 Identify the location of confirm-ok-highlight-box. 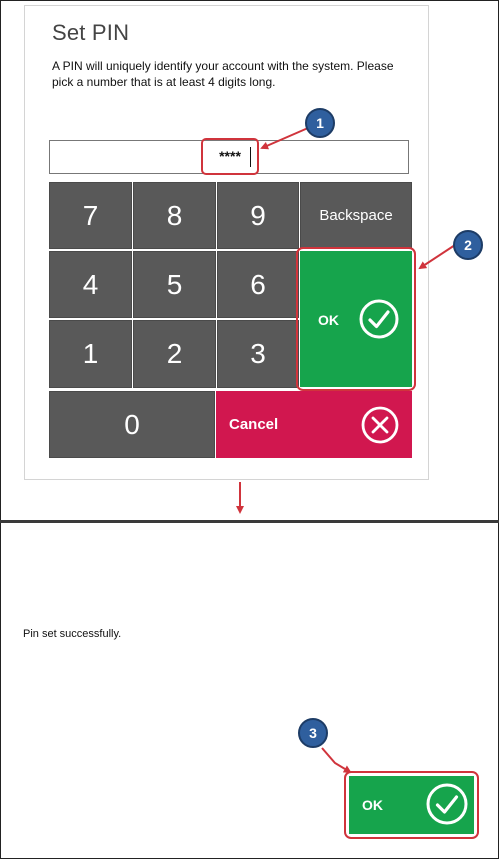
(411, 805).